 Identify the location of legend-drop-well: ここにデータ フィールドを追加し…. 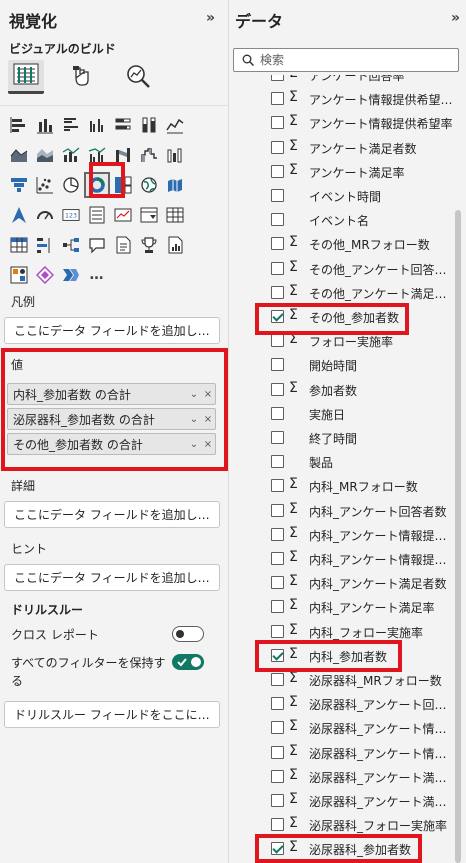
(112, 330).